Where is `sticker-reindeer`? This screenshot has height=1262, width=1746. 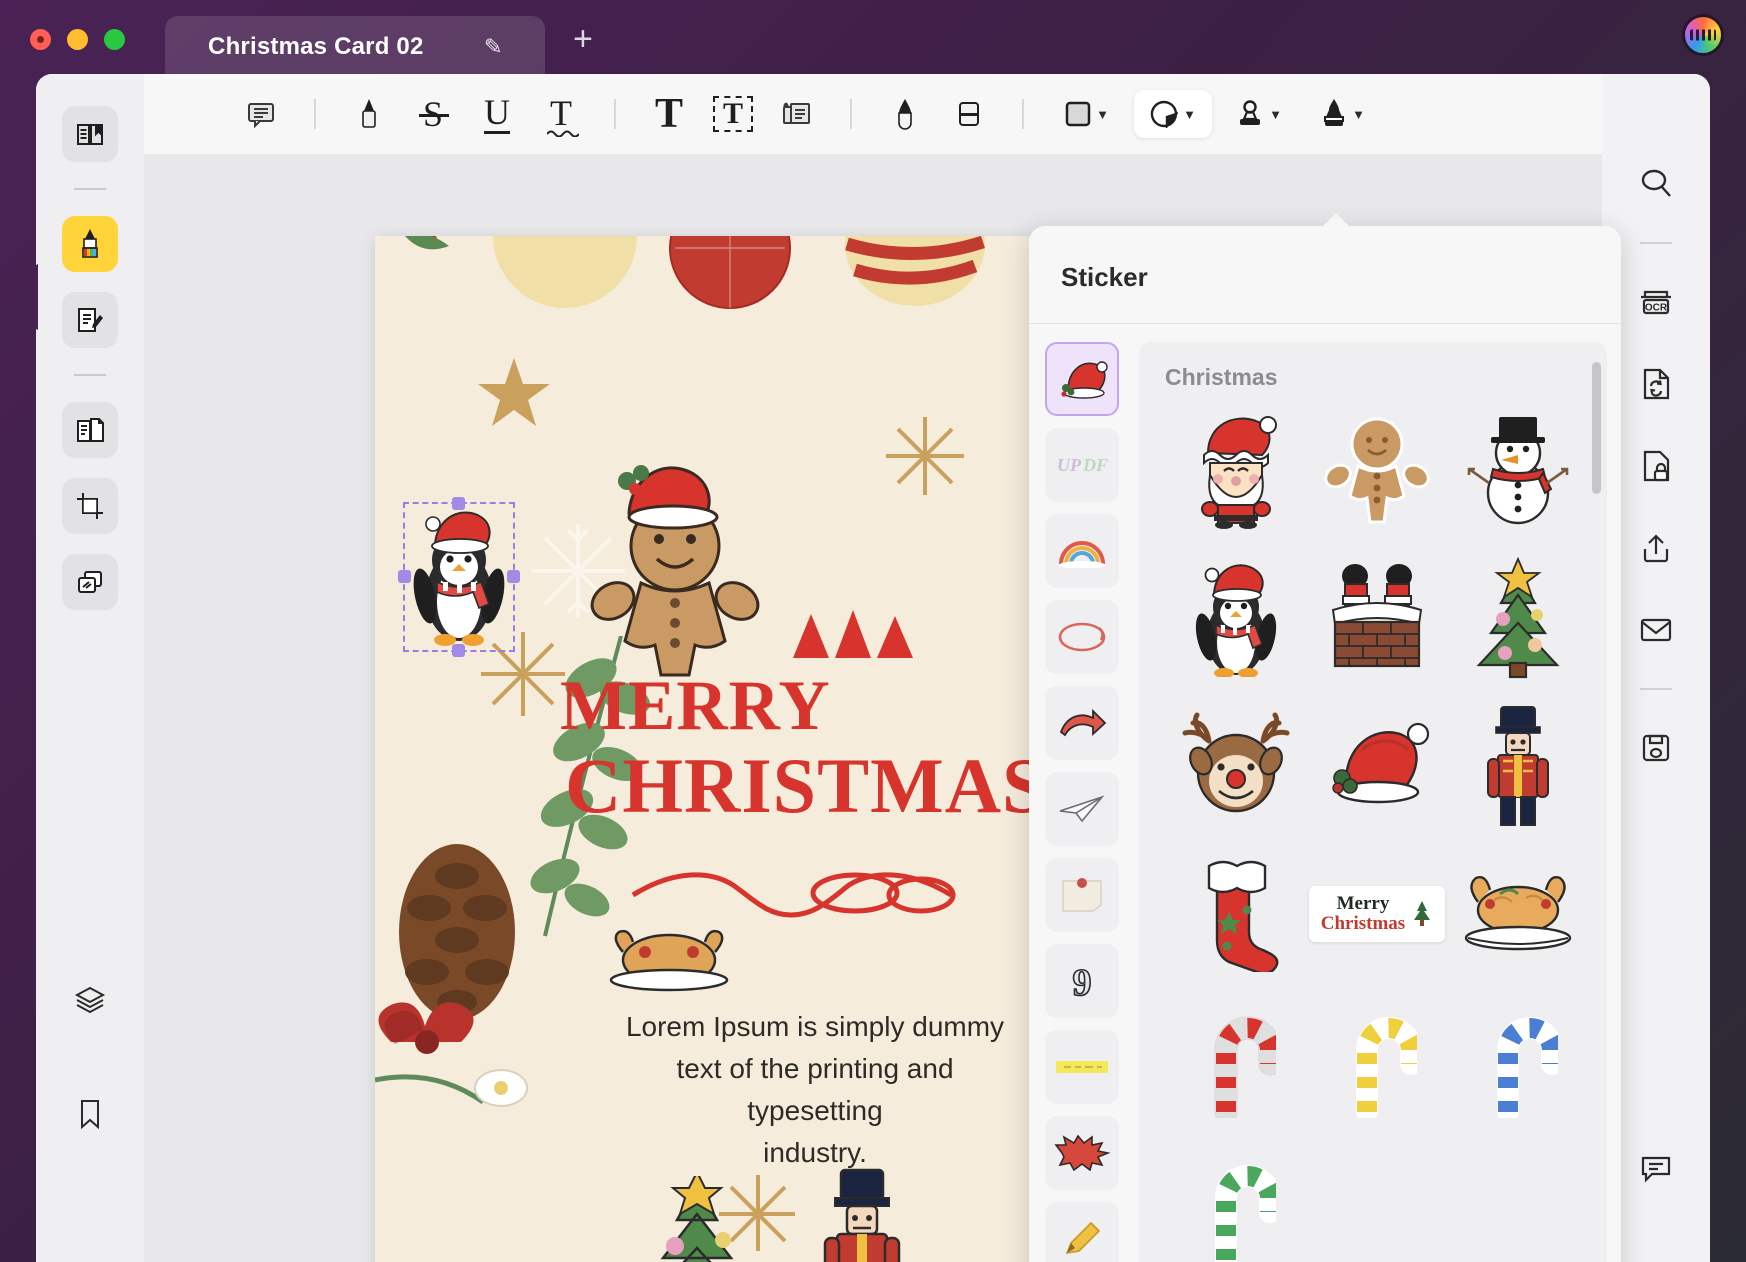
sticker-reindeer is located at coordinates (1236, 766).